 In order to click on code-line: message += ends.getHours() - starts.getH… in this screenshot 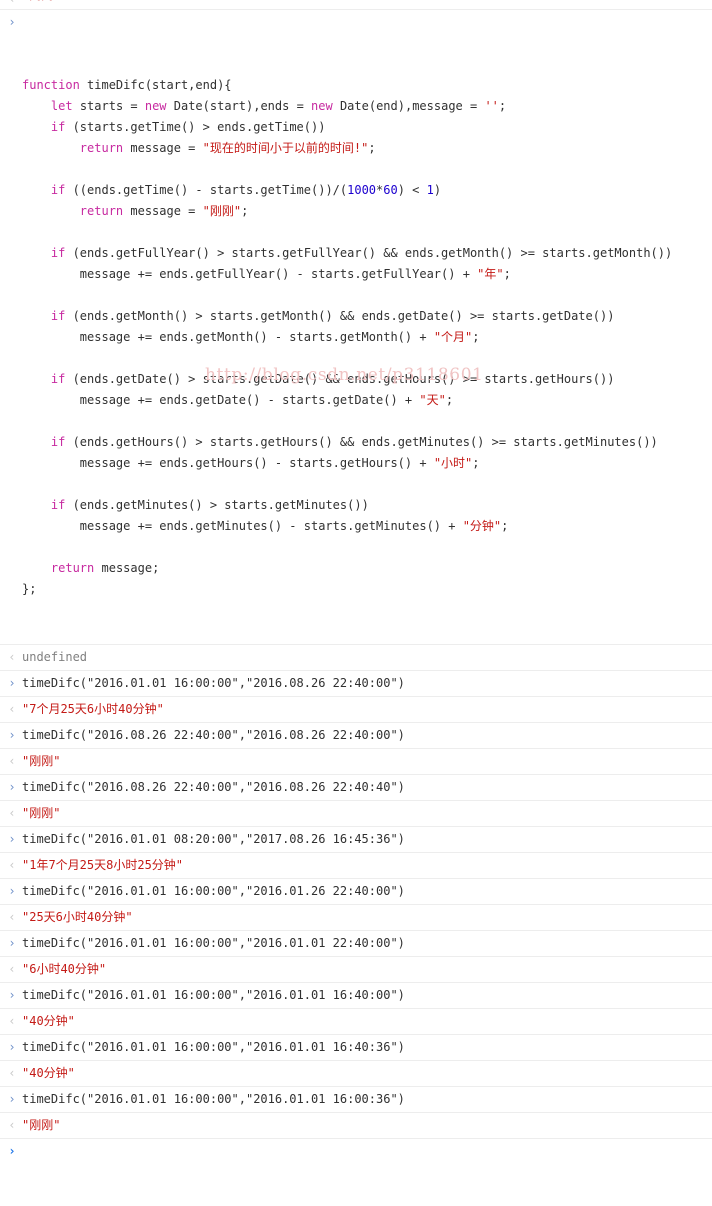, I will do `click(367, 463)`.